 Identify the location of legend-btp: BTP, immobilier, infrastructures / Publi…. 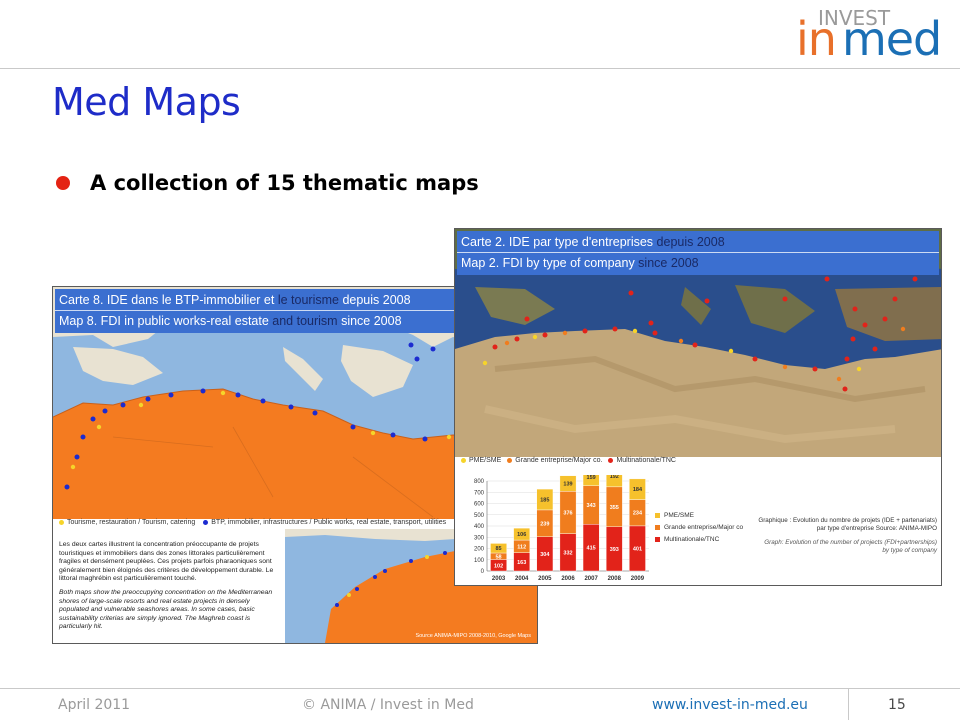
(329, 522).